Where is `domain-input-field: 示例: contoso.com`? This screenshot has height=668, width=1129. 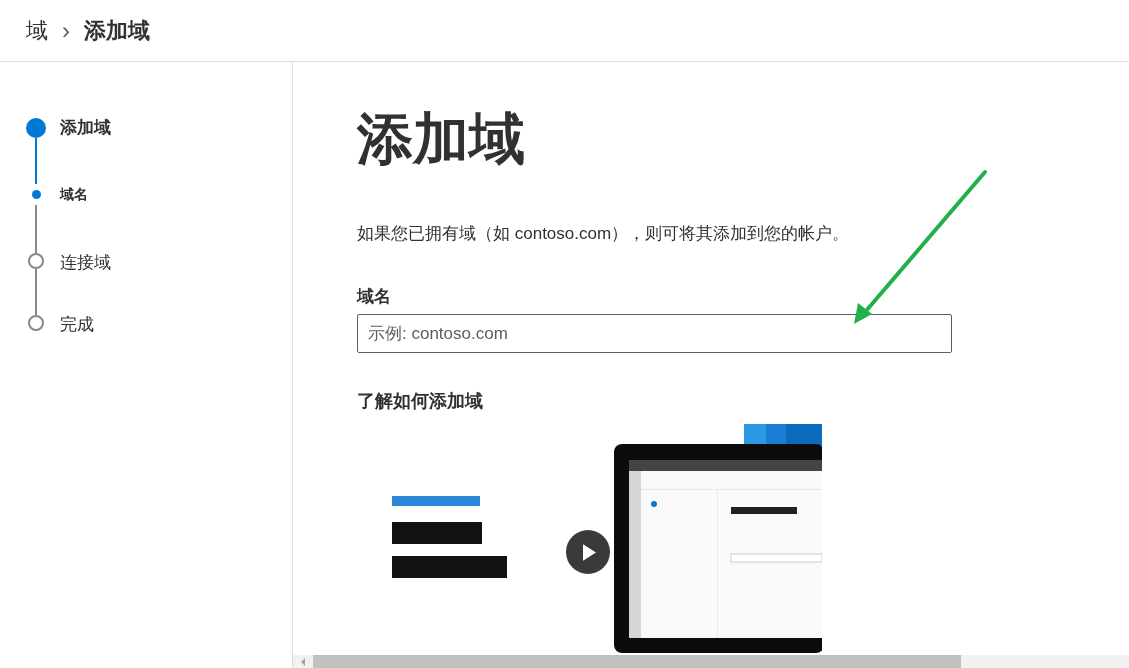 domain-input-field: 示例: contoso.com is located at coordinates (654, 333).